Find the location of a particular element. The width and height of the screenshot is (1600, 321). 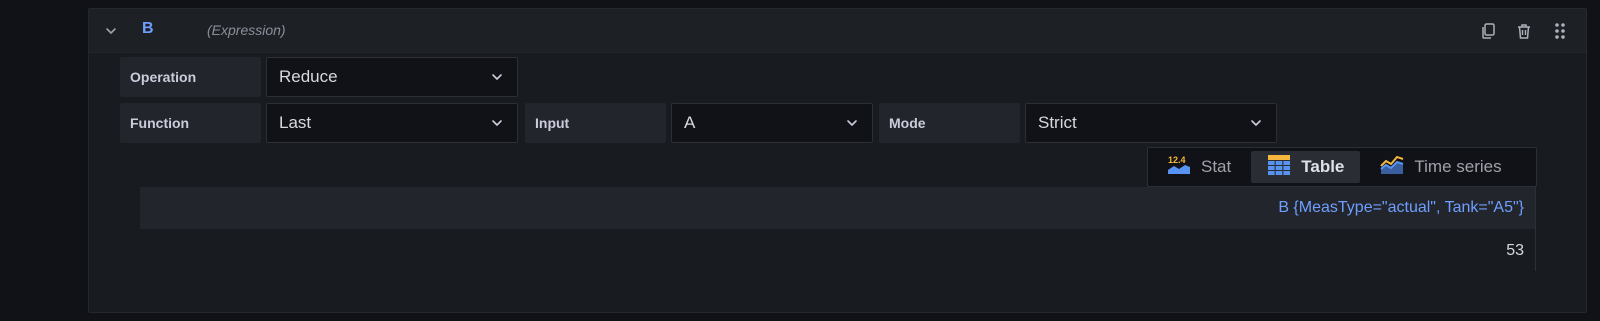

toggle-stat-label: Stat is located at coordinates (1216, 166).